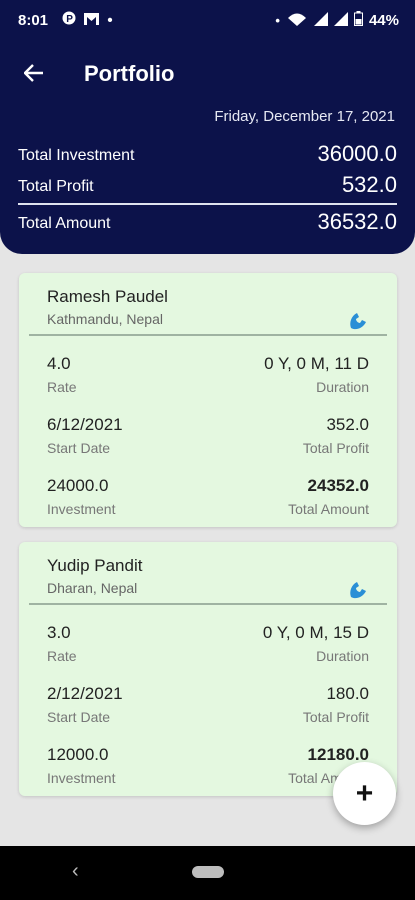 This screenshot has height=900, width=415. I want to click on add-investment-button: +, so click(364, 793).